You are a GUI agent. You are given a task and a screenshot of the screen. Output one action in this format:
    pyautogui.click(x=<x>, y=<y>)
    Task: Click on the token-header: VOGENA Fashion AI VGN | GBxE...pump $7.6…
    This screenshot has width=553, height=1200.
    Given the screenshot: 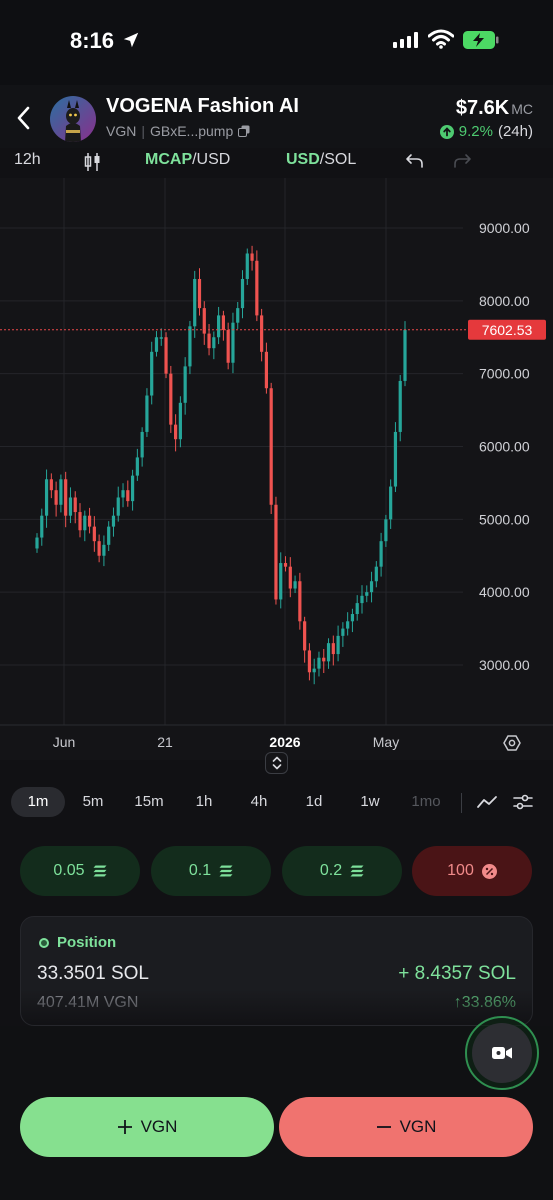 What is the action you would take?
    pyautogui.click(x=276, y=119)
    